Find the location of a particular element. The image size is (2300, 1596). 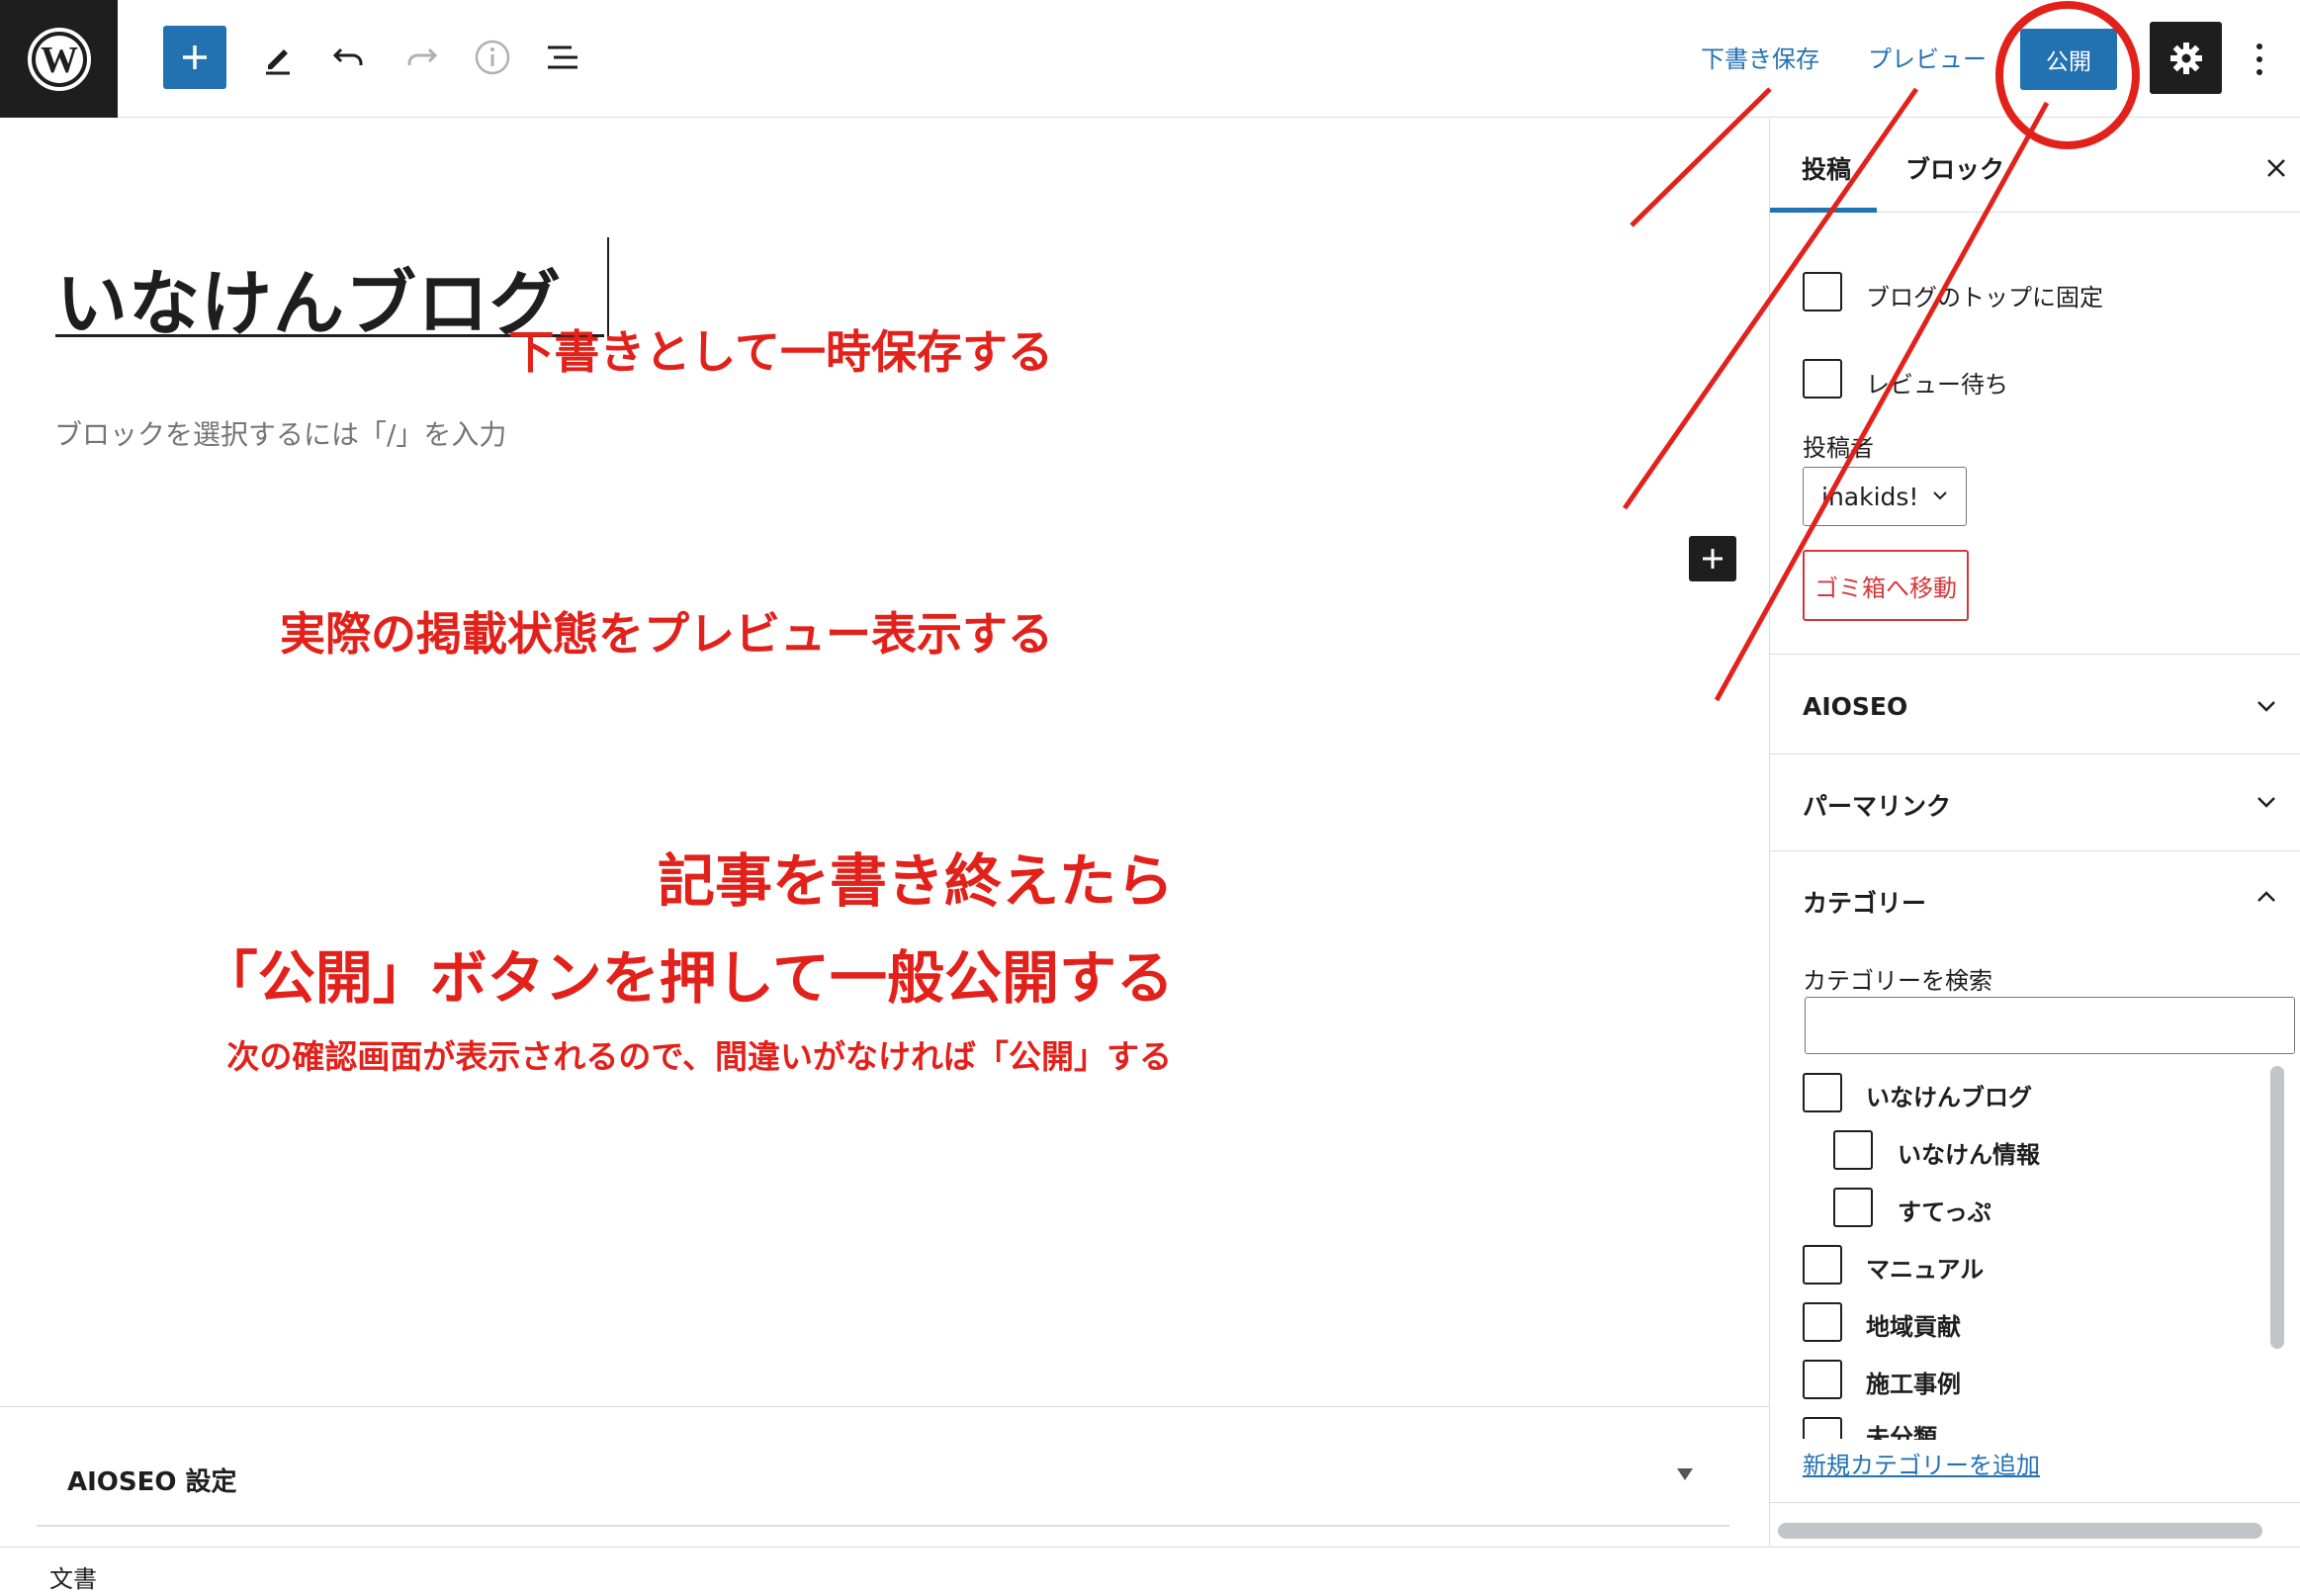

publish-button: 公開 is located at coordinates (2068, 59).